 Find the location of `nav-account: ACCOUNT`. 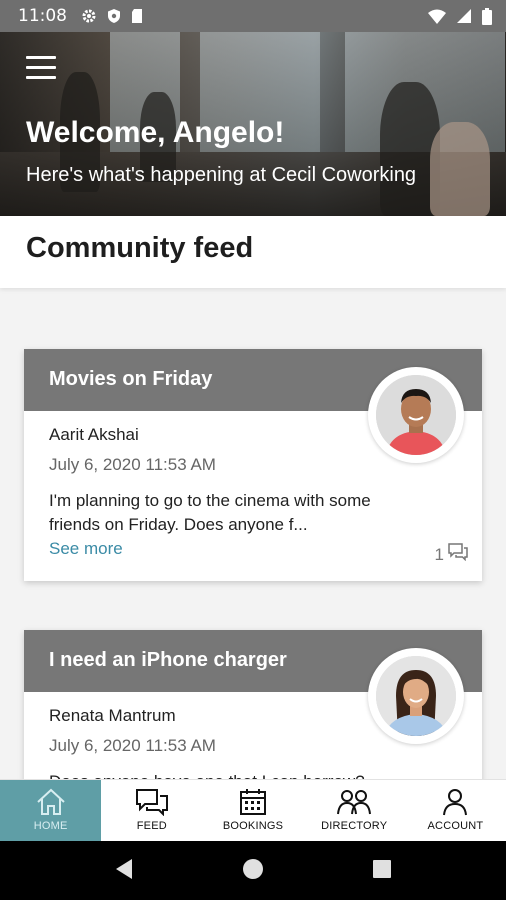

nav-account: ACCOUNT is located at coordinates (455, 810).